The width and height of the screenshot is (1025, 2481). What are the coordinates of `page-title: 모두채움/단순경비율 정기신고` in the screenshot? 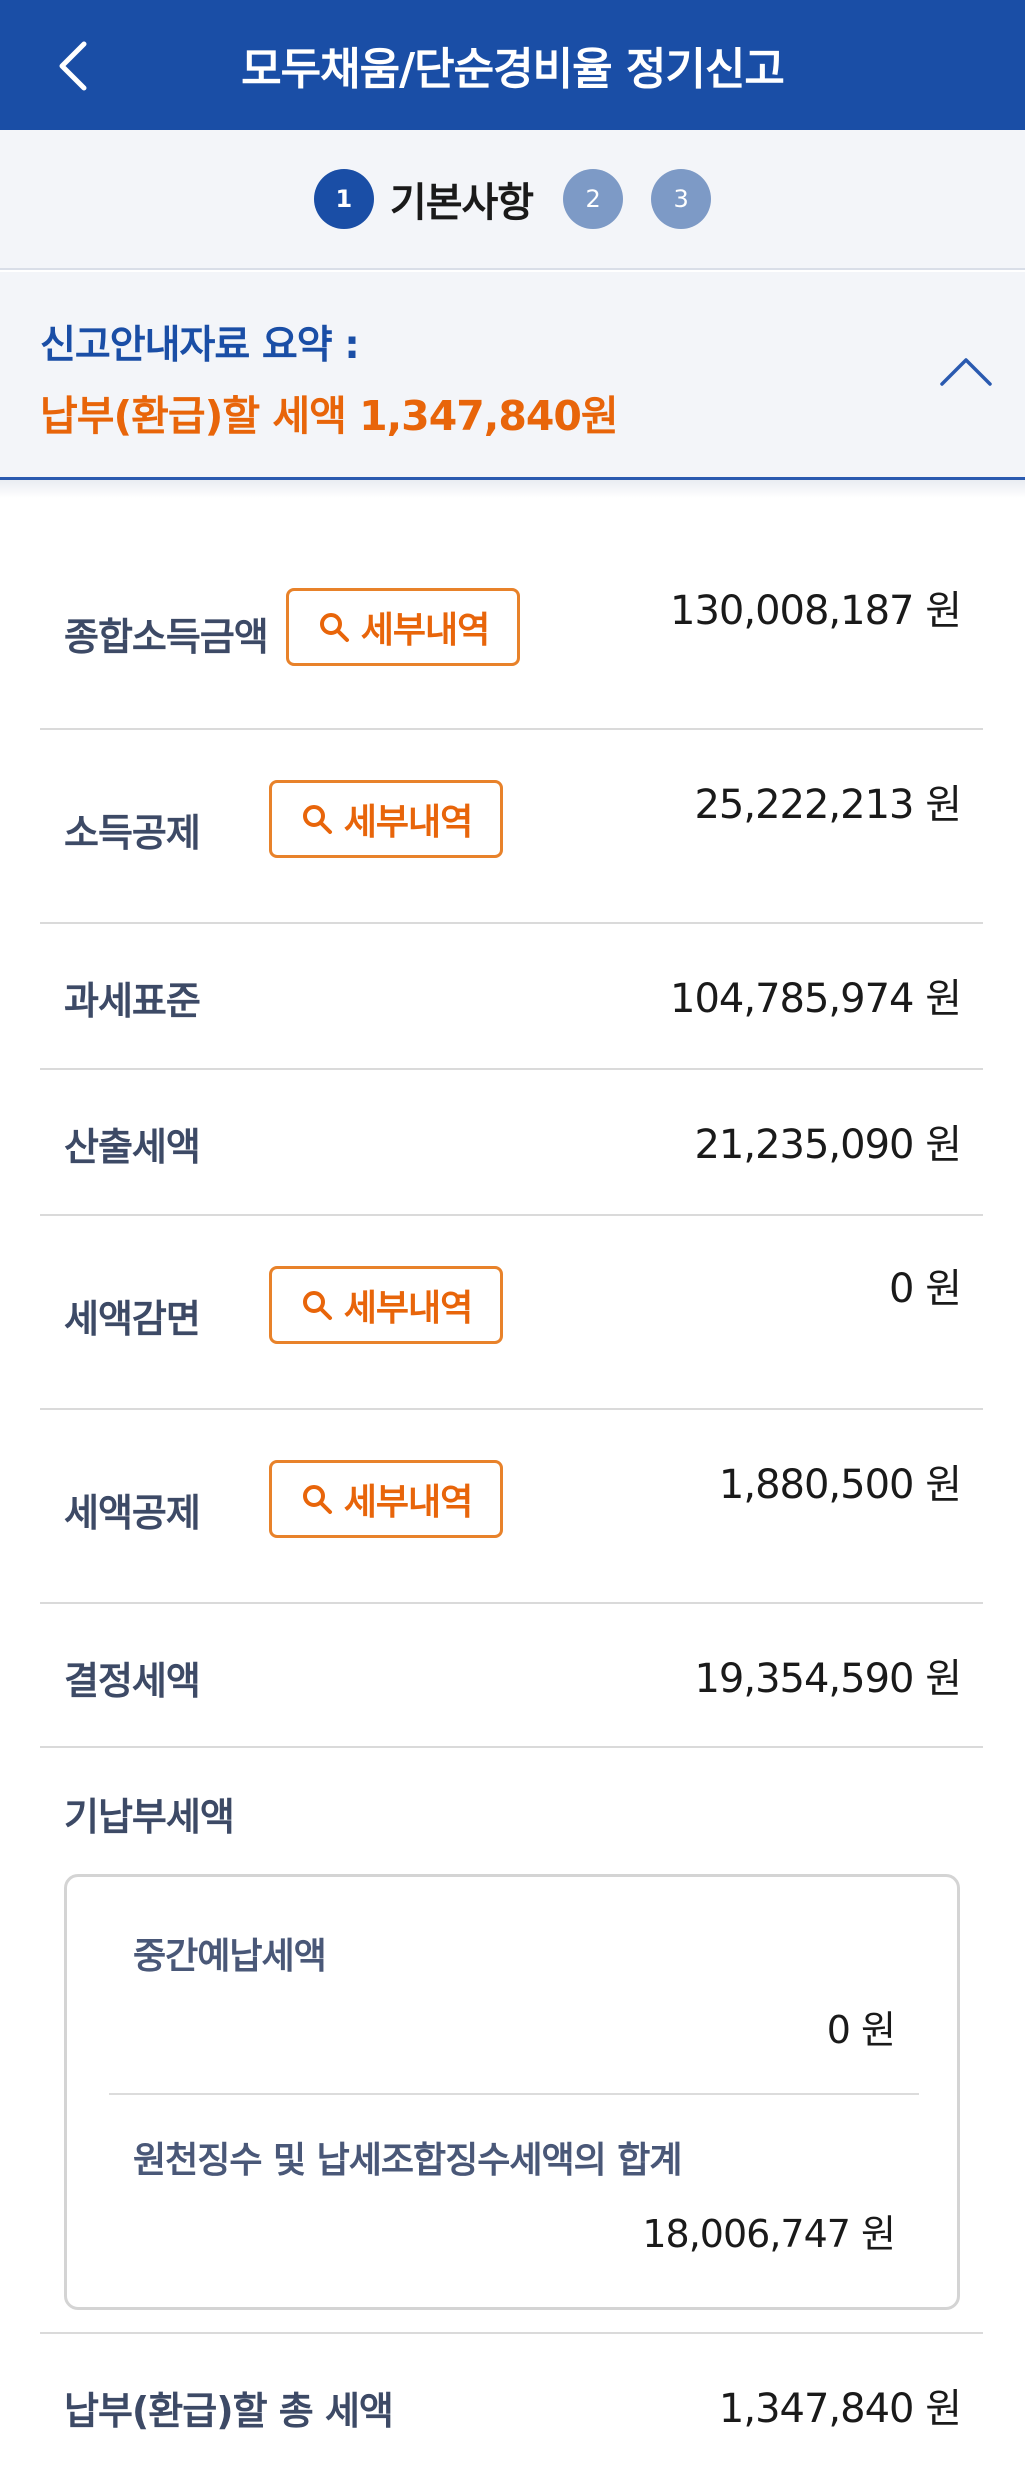 It's located at (513, 69).